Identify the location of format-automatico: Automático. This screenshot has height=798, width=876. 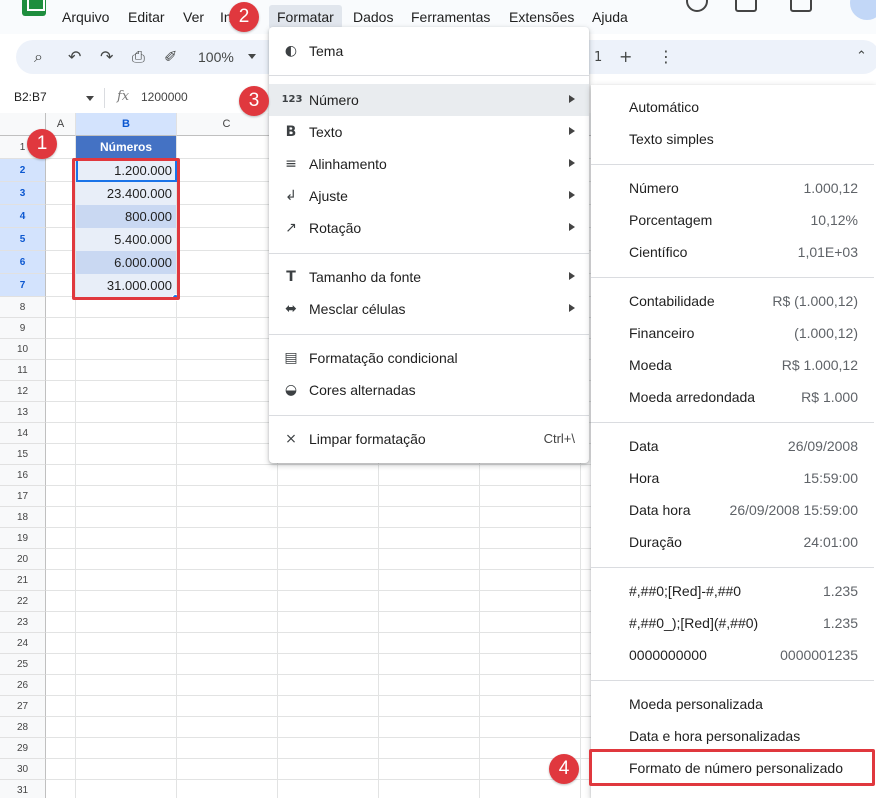
(733, 107).